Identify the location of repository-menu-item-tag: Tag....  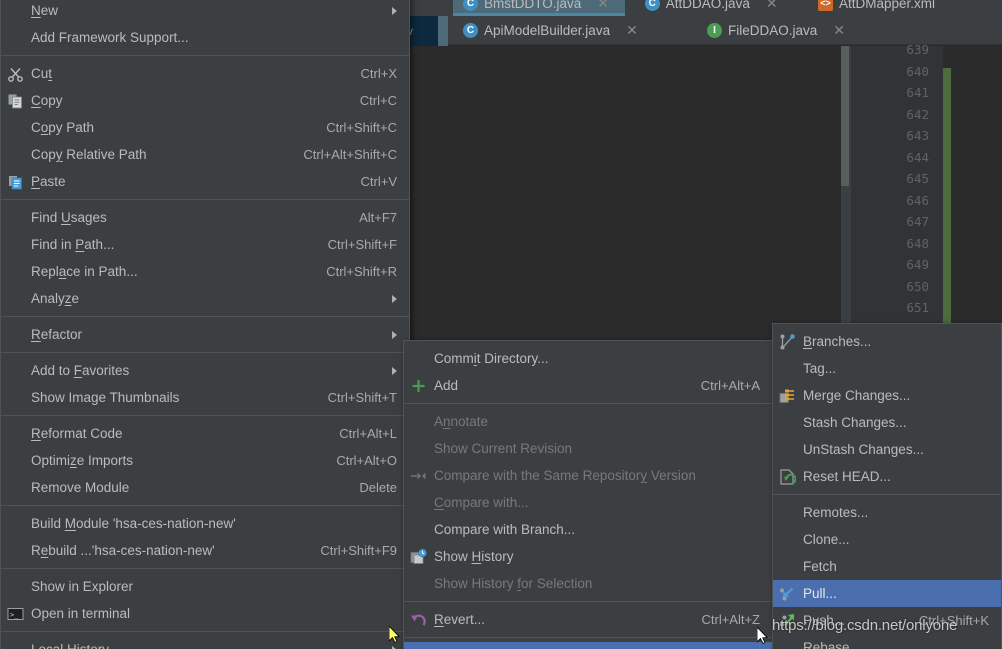
(887, 368).